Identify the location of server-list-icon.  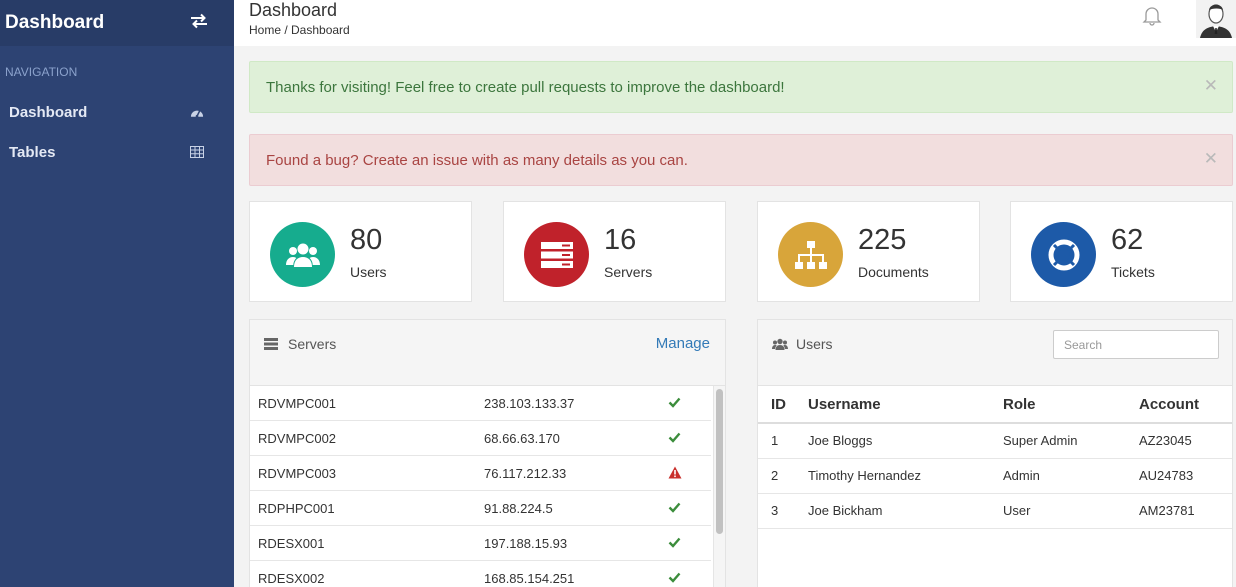
(272, 344).